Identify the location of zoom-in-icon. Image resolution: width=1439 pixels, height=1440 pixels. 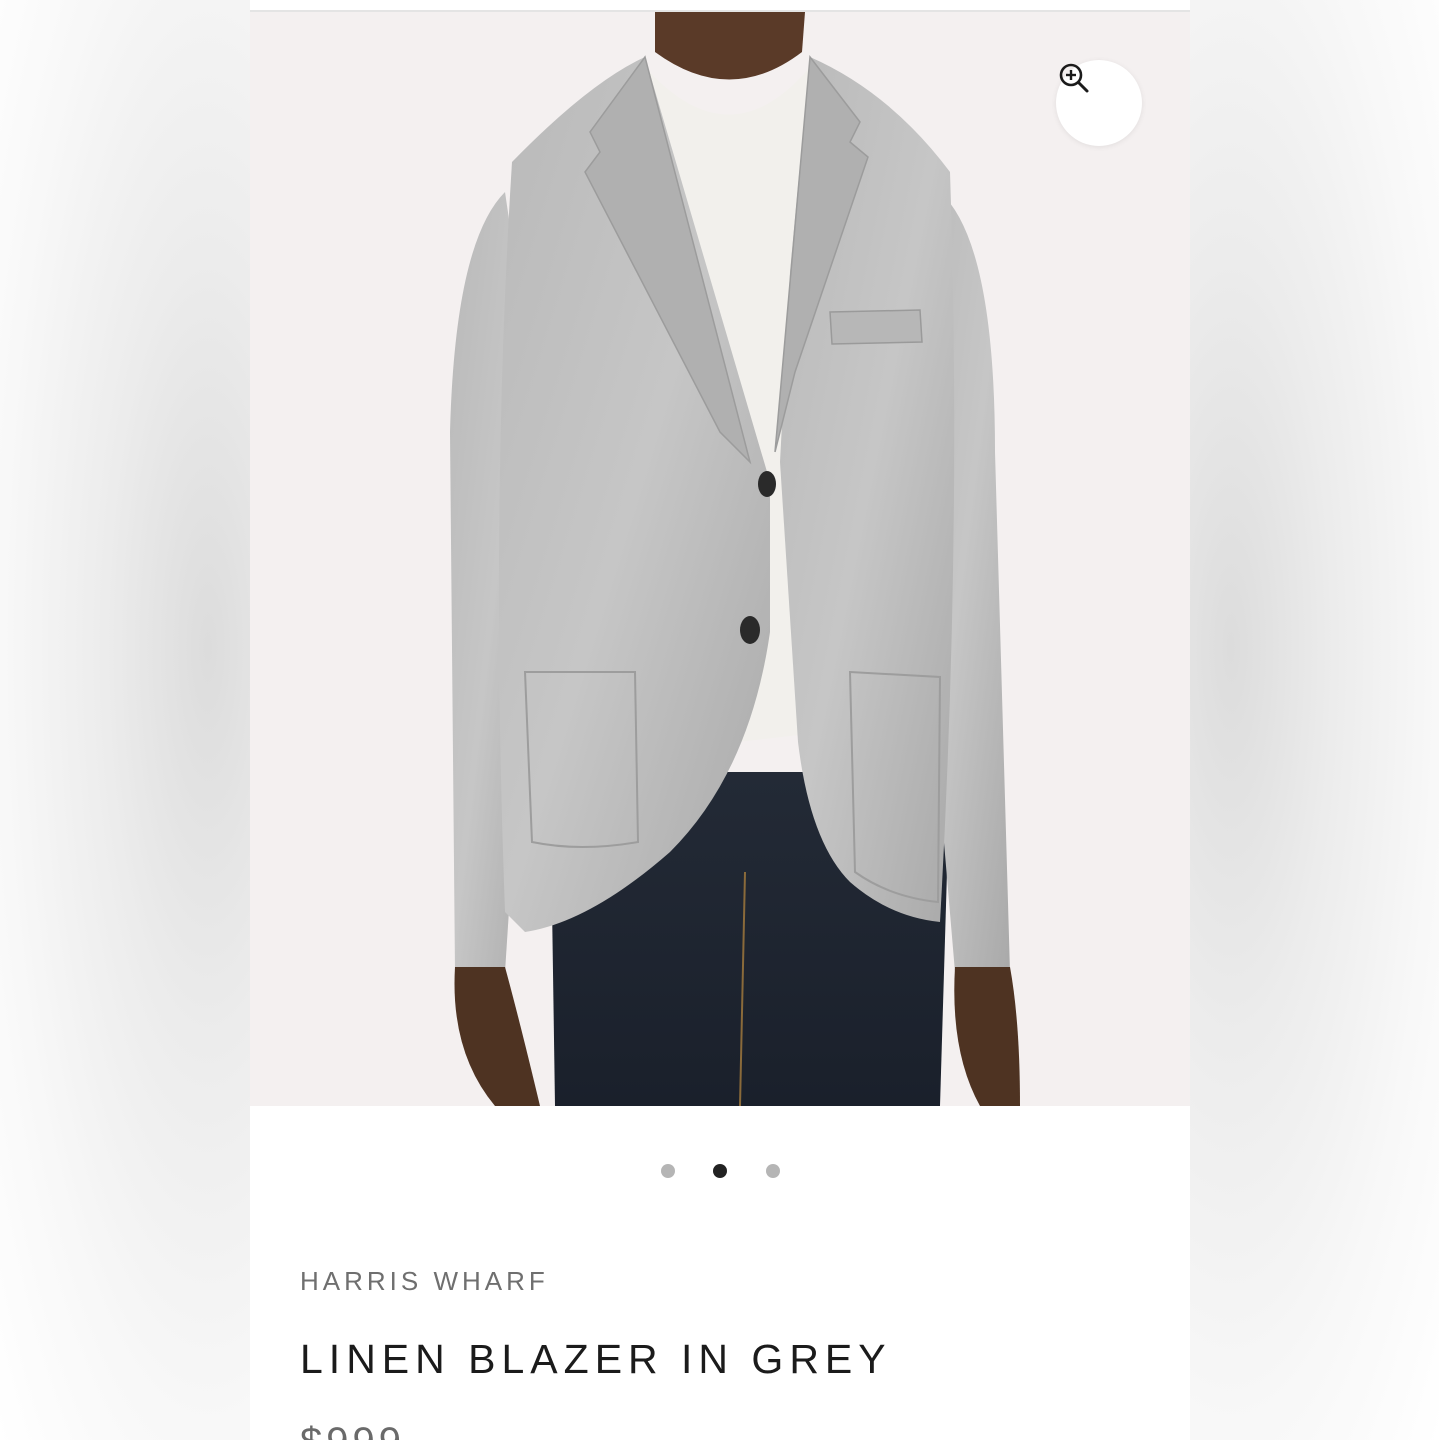
(1074, 78).